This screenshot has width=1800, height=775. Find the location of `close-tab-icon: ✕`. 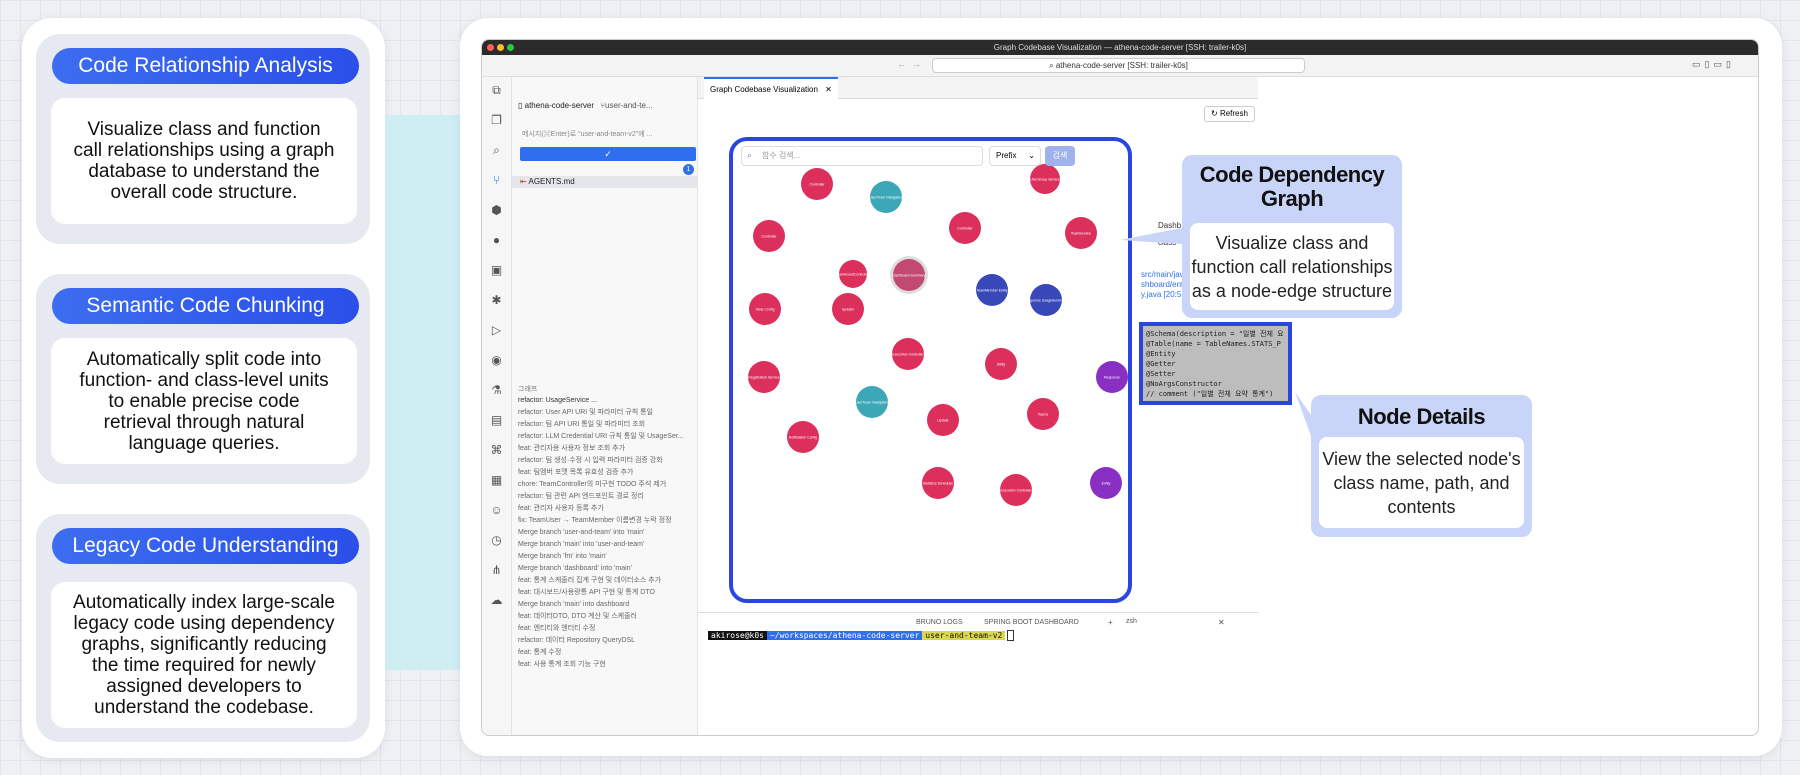

close-tab-icon: ✕ is located at coordinates (828, 89).